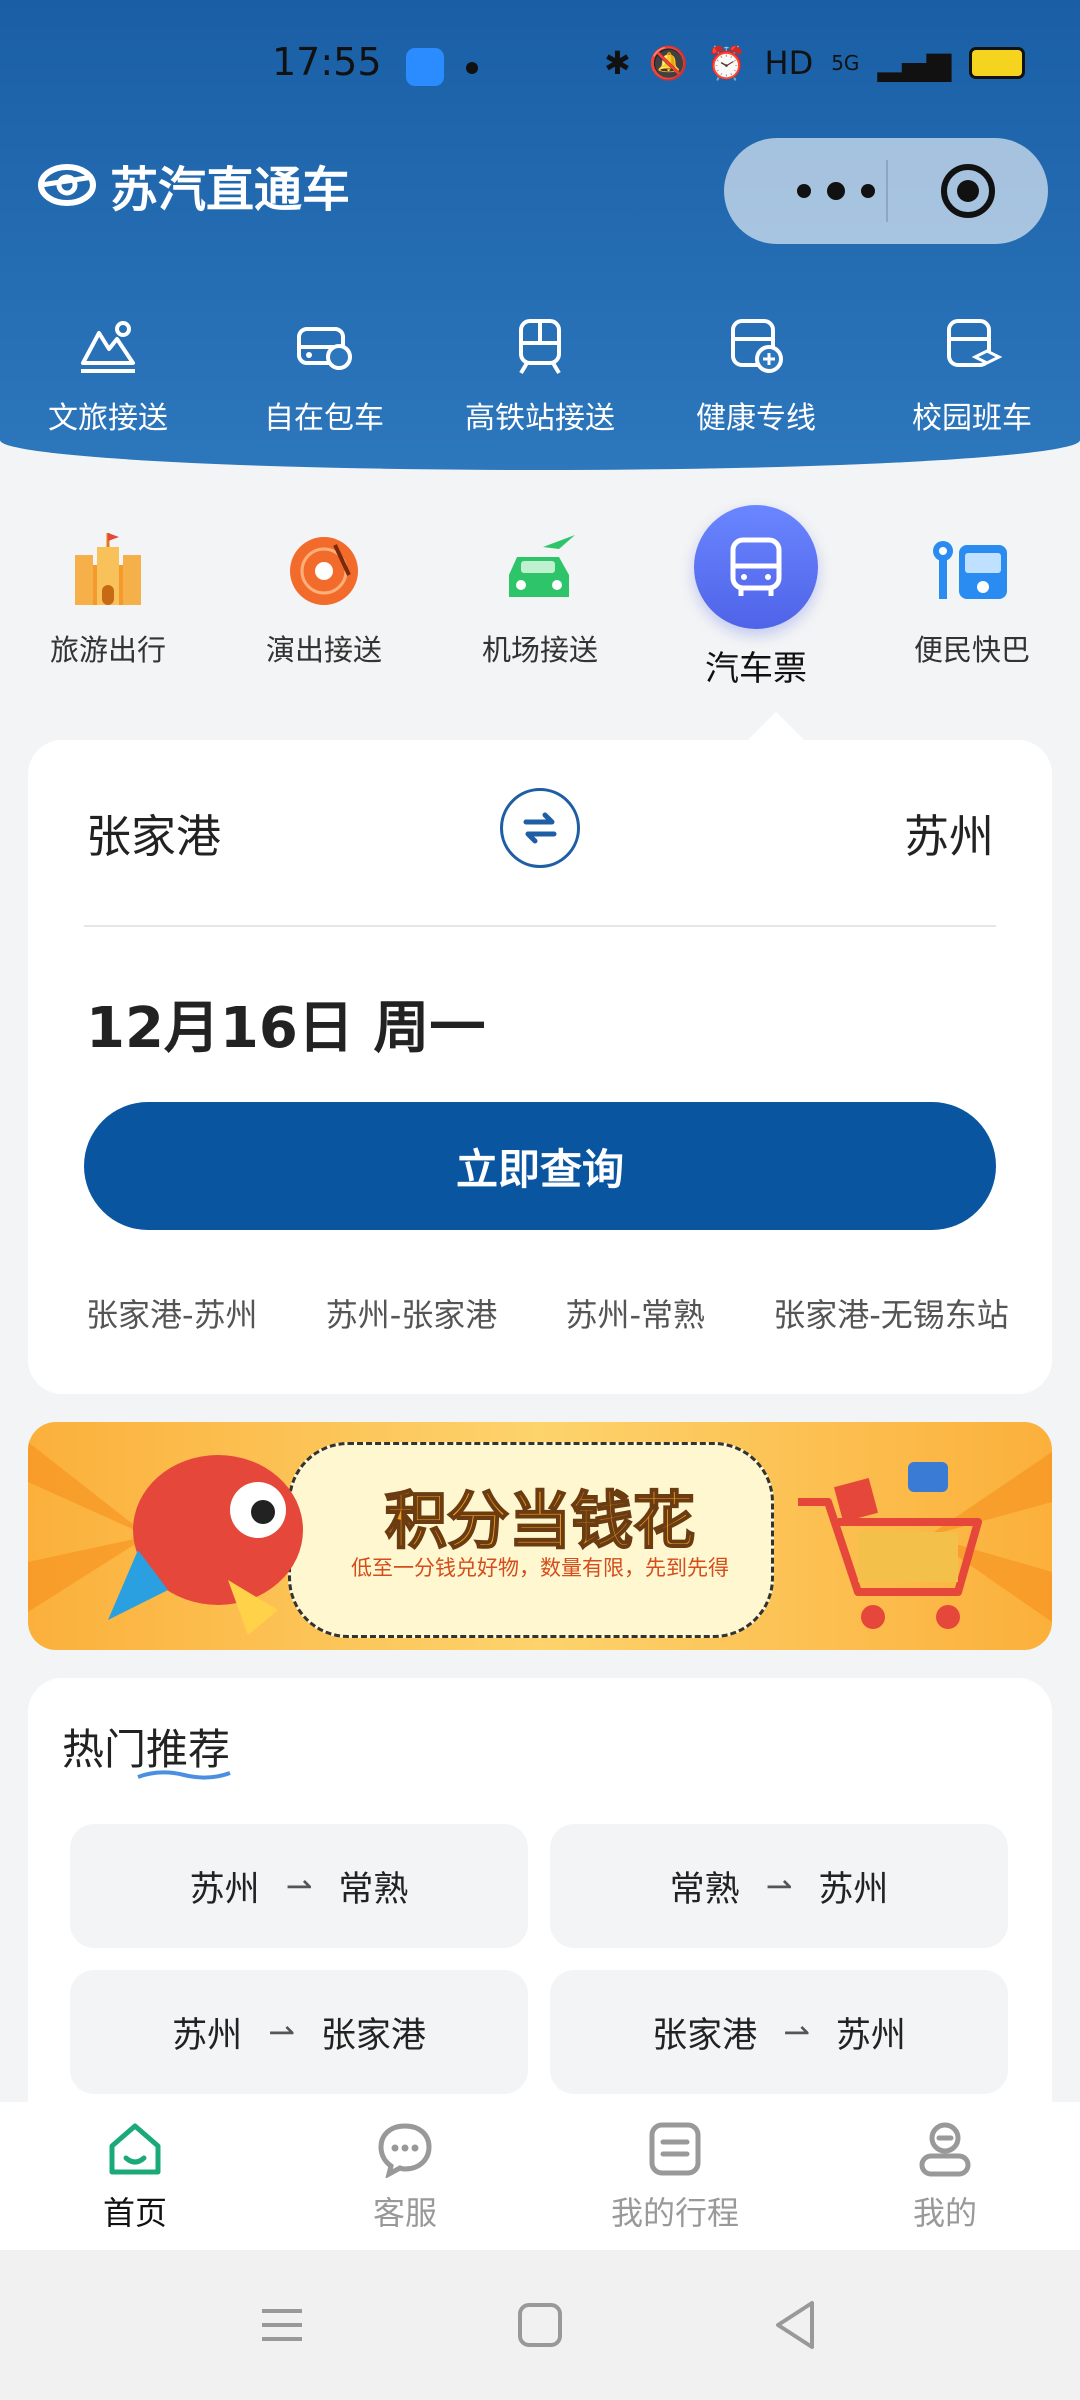 This screenshot has width=1080, height=2400. Describe the element at coordinates (540, 926) in the screenshot. I see `divider` at that location.